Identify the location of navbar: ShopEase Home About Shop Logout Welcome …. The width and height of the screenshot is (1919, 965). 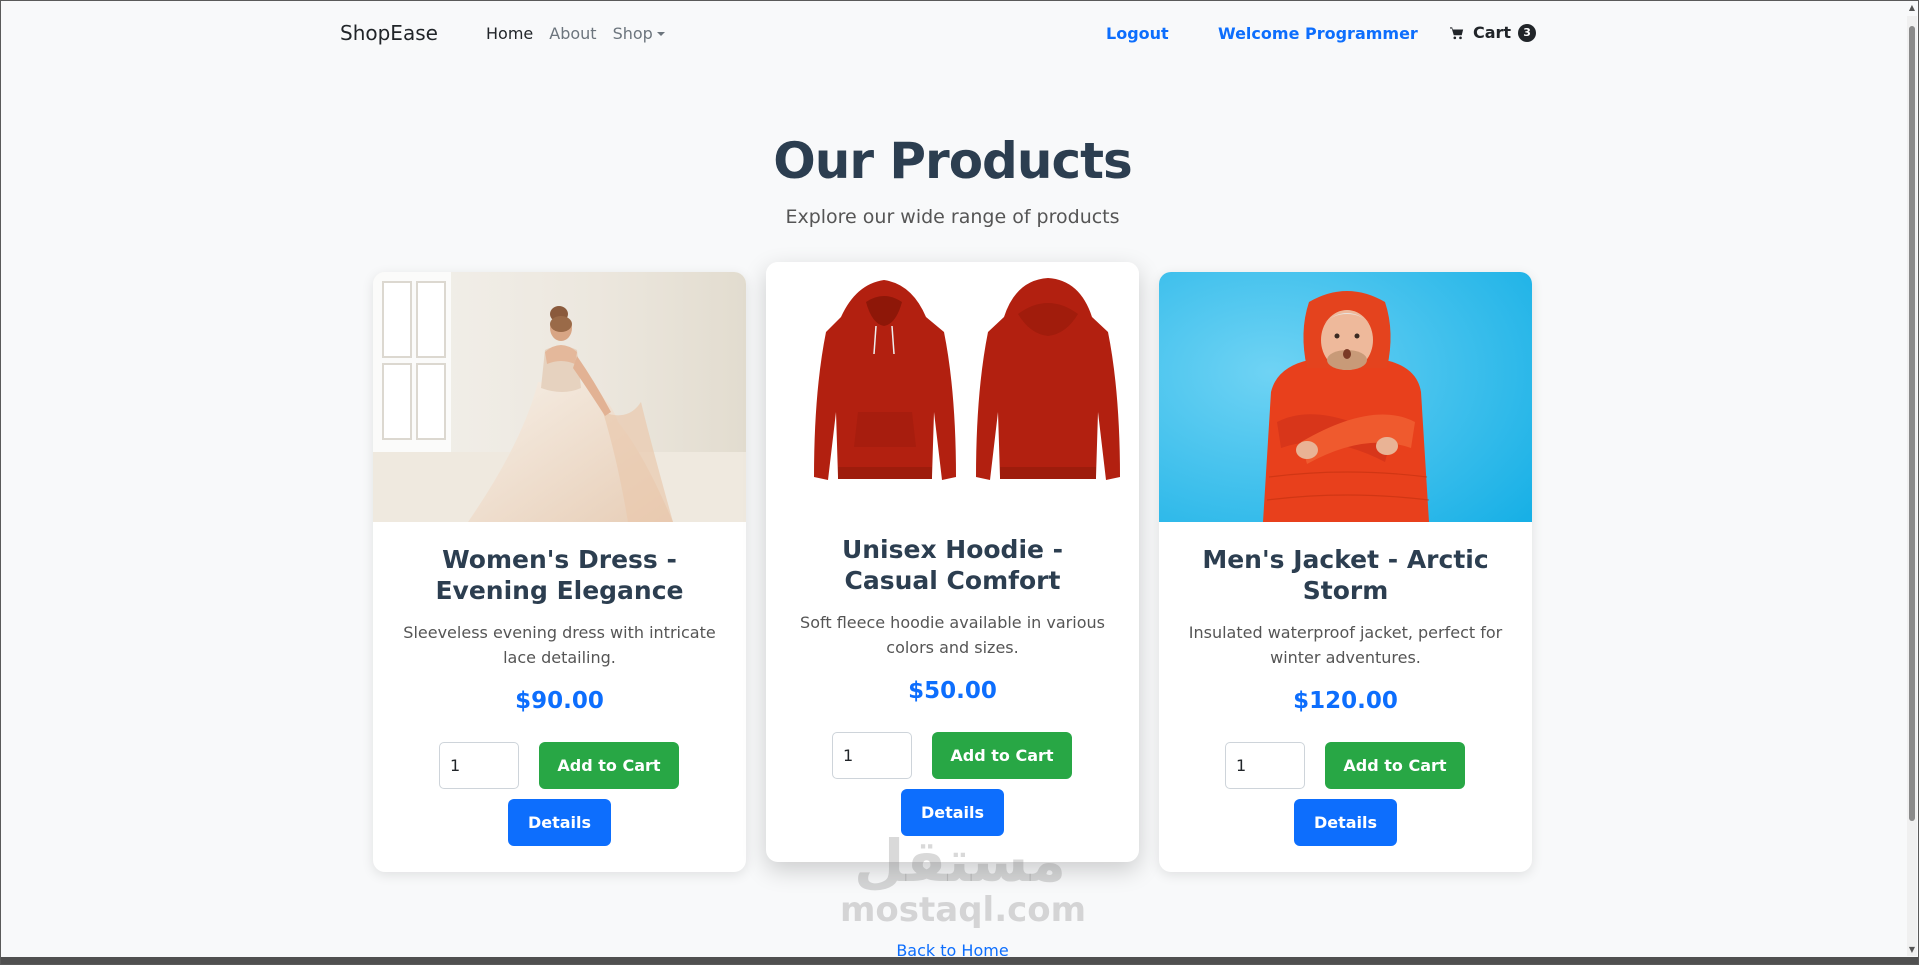
(959, 33).